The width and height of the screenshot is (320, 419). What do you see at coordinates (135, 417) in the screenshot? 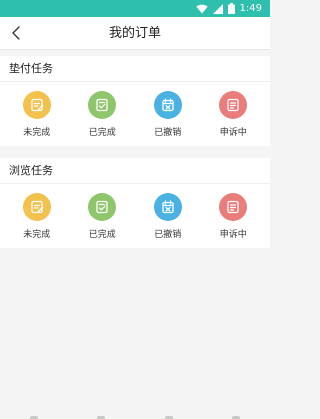
I see `bottom-tab-stubs` at bounding box center [135, 417].